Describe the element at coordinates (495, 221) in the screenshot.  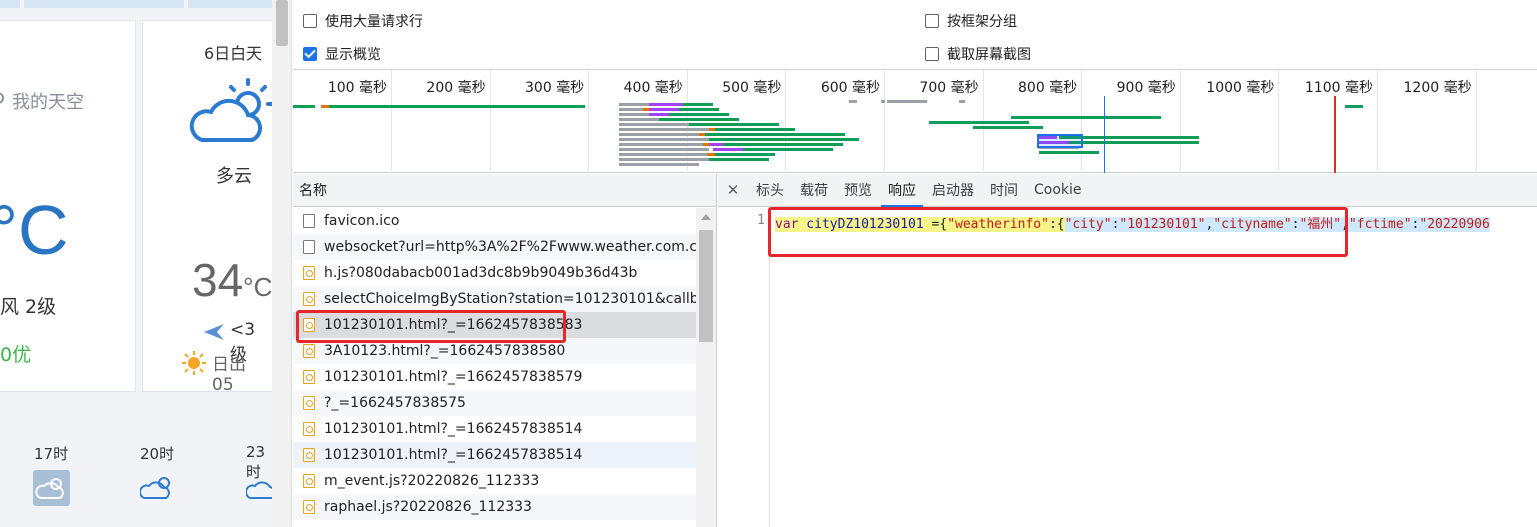
I see `request-row: favicon.ico` at that location.